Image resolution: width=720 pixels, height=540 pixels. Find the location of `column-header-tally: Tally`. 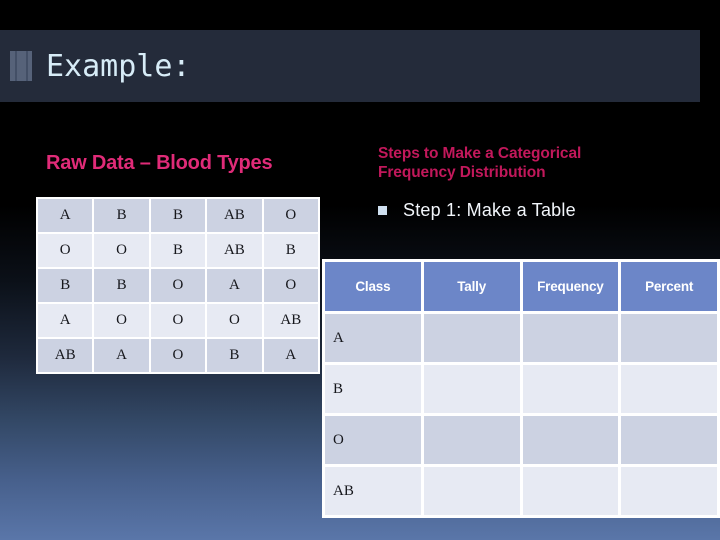

column-header-tally: Tally is located at coordinates (471, 286).